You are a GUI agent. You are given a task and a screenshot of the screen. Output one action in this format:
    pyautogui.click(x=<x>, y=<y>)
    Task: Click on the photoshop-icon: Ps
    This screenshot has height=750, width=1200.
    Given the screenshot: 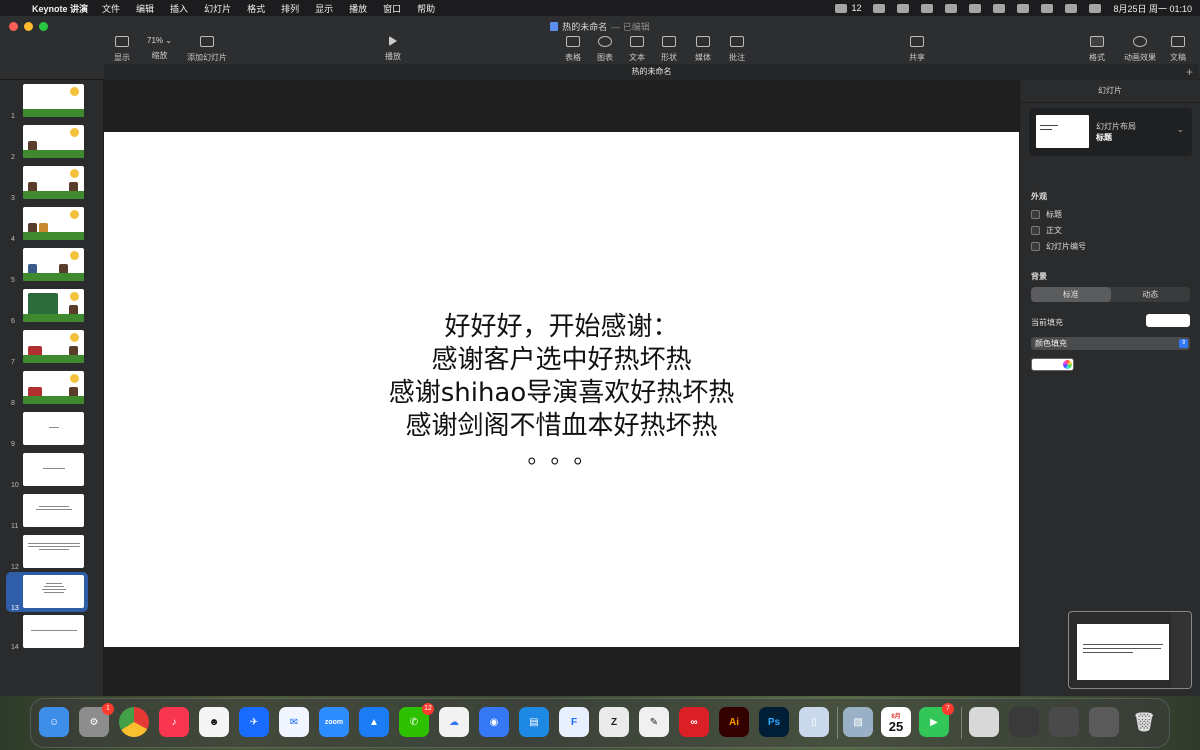 What is the action you would take?
    pyautogui.click(x=774, y=722)
    